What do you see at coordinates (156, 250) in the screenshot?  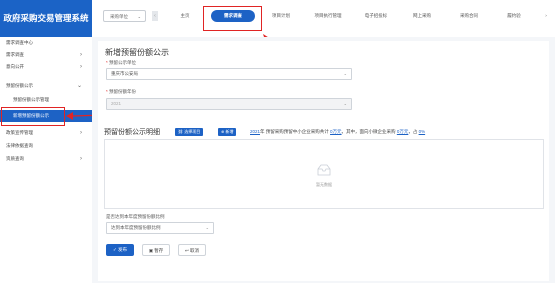 I see `save-button: ▣ 暂存` at bounding box center [156, 250].